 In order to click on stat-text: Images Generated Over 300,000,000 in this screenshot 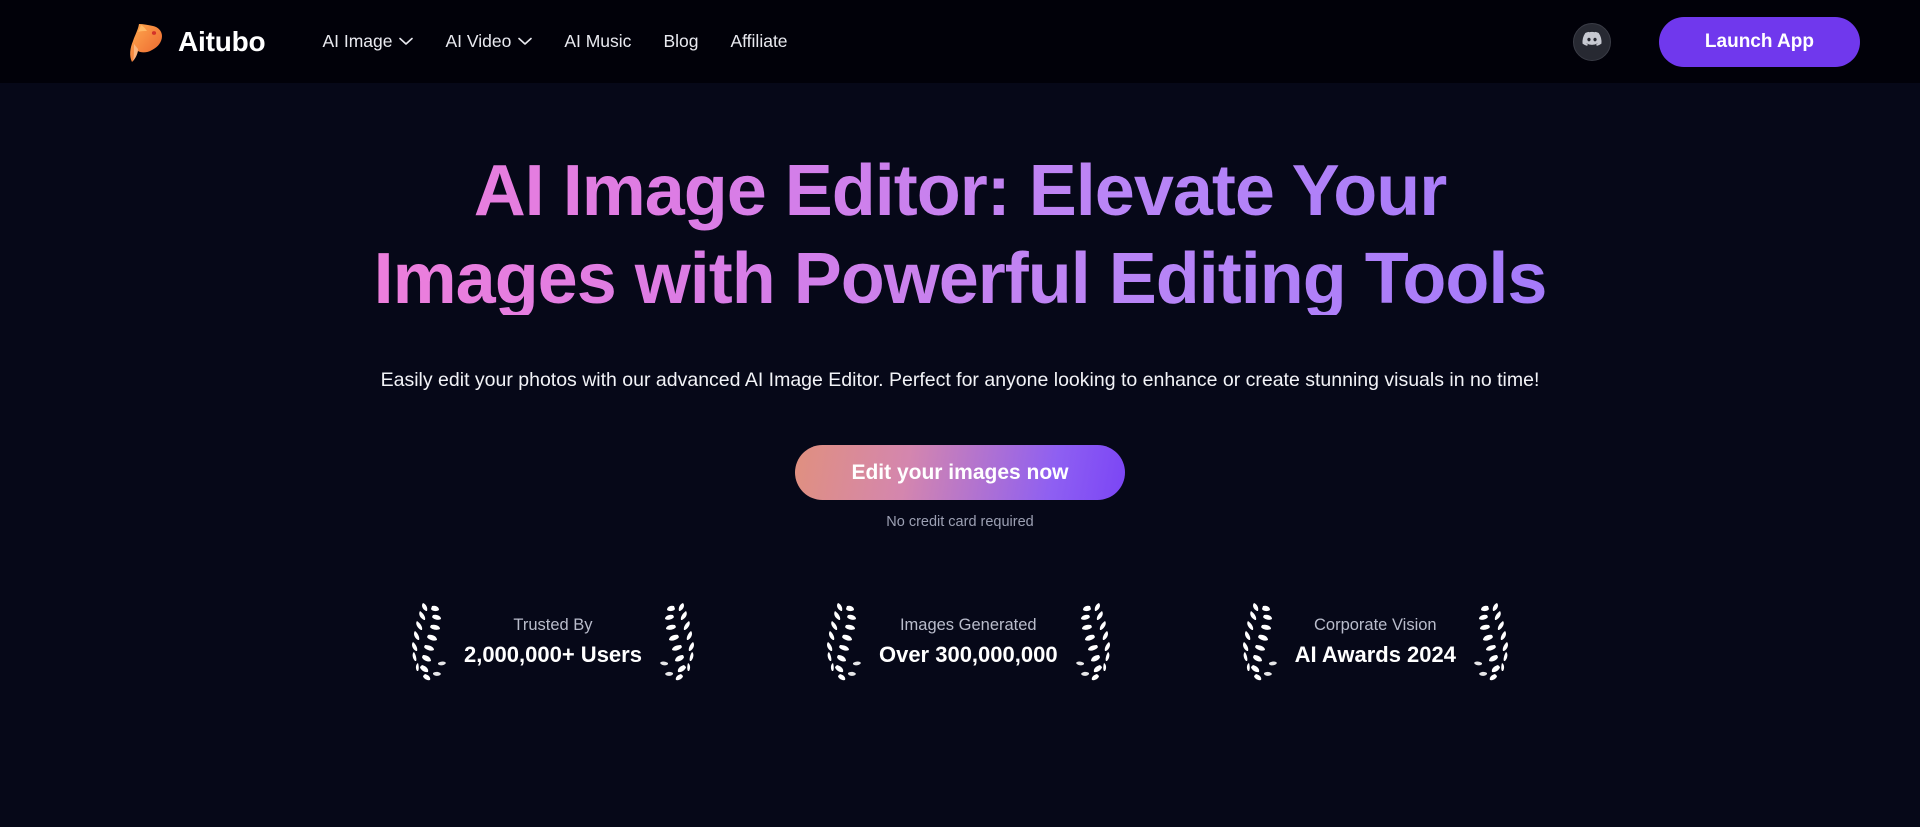, I will do `click(968, 641)`.